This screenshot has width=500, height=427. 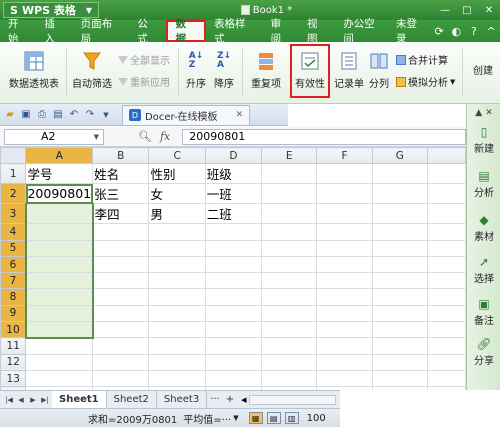 I want to click on skin-icon: ◐, so click(x=456, y=31).